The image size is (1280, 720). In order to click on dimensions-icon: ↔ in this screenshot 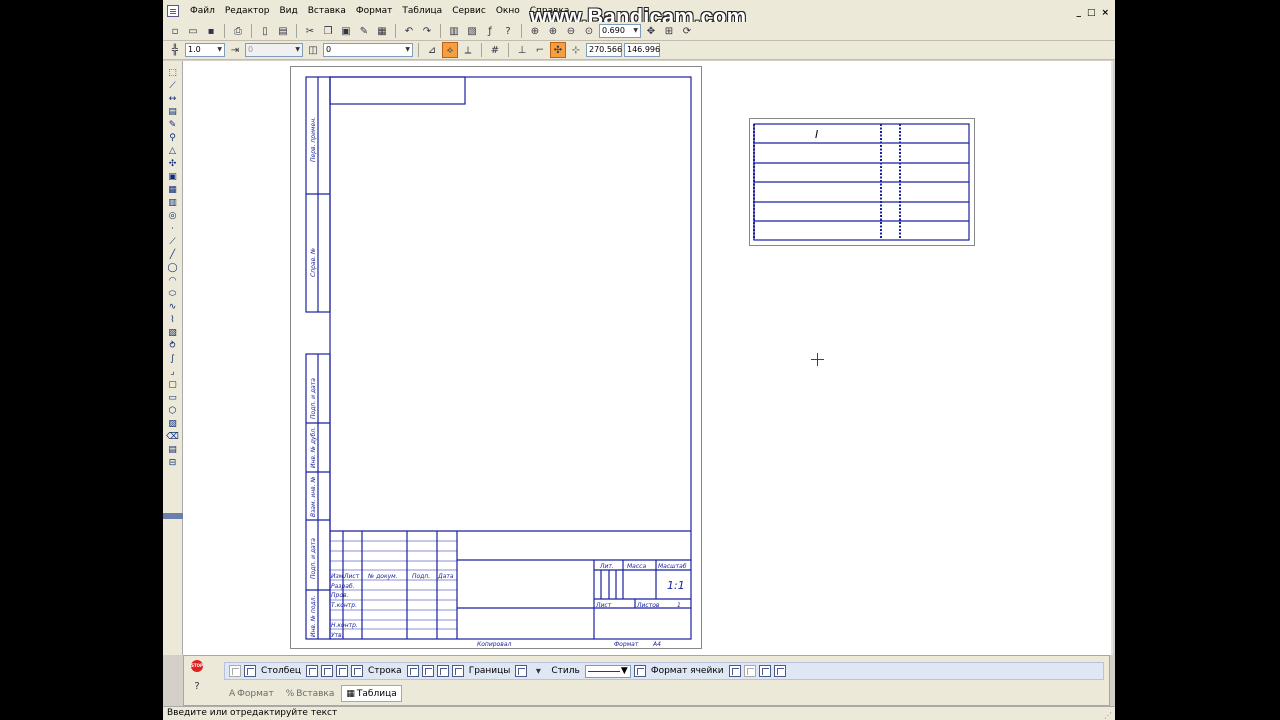, I will do `click(173, 99)`.